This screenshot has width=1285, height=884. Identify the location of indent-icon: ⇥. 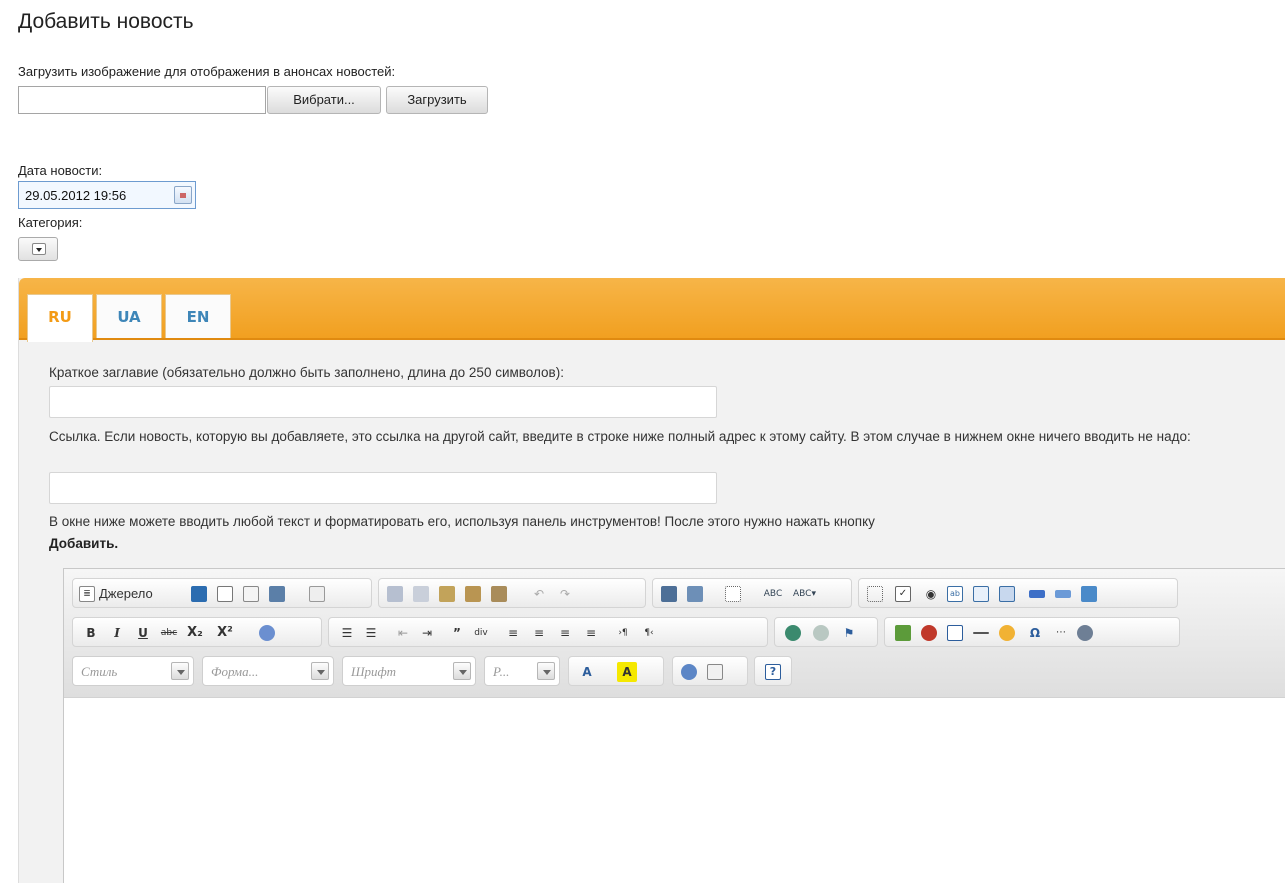
(427, 633).